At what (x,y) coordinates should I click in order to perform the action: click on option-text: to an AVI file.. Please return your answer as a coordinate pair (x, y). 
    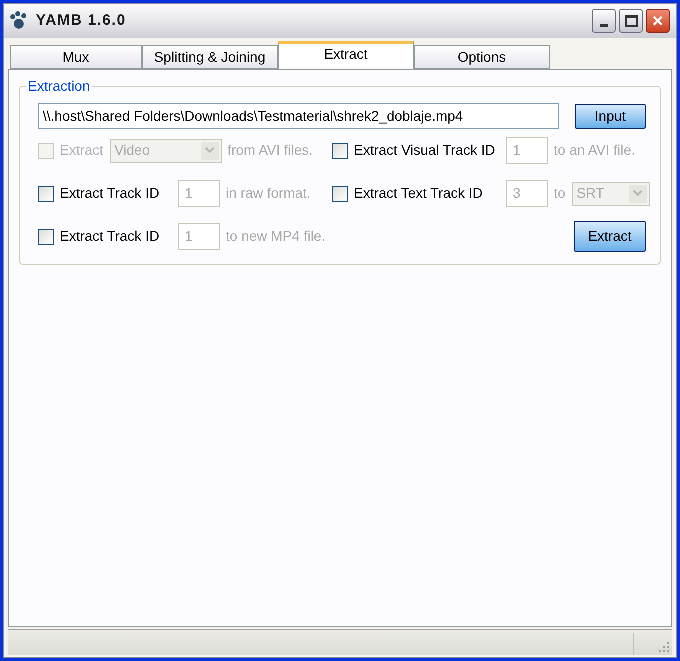
    Looking at the image, I should click on (595, 150).